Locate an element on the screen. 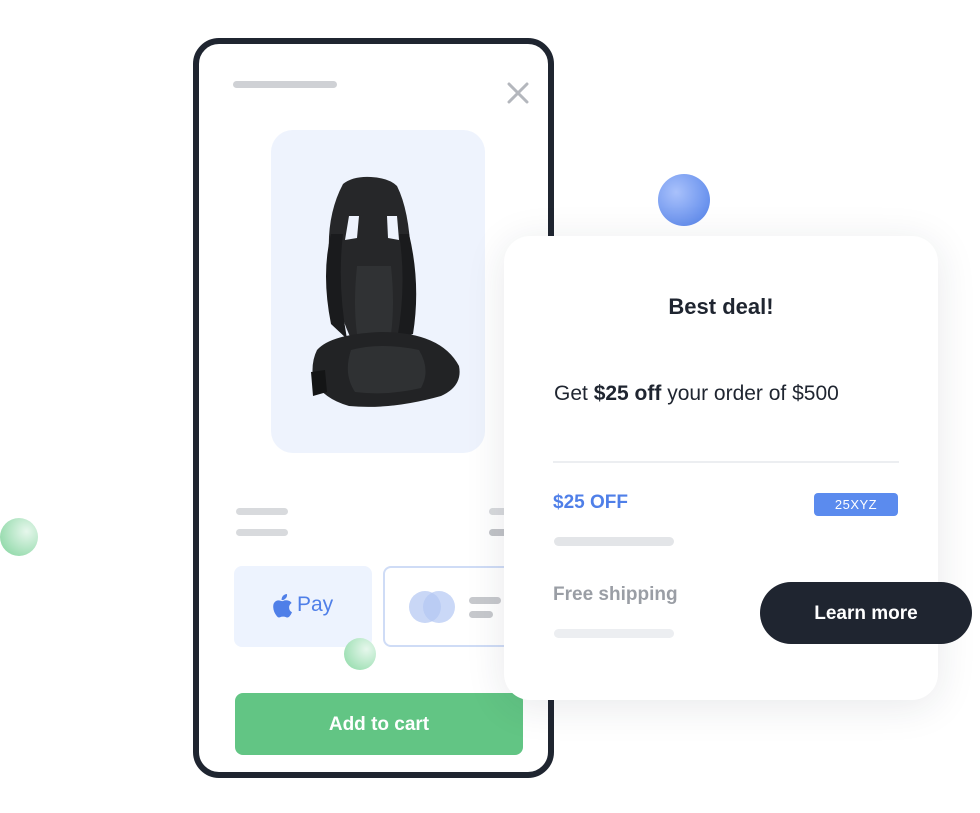 Image resolution: width=980 pixels, height=813 pixels. deal-offer-amount: $25 off is located at coordinates (627, 393).